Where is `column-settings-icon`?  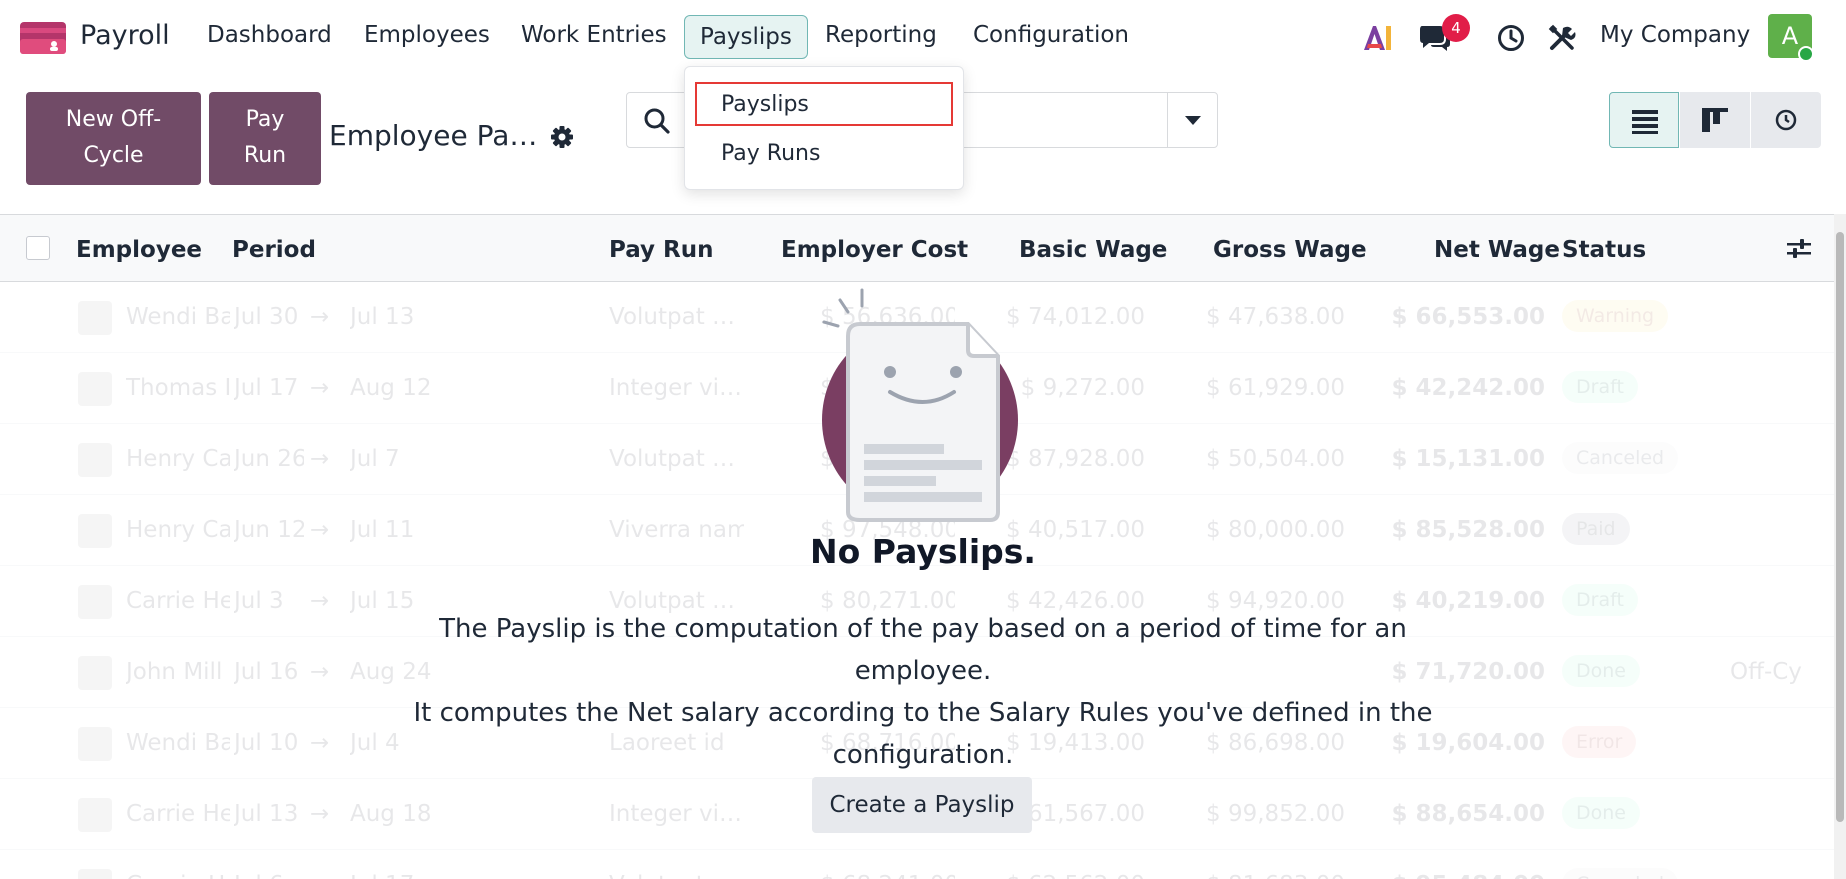
column-settings-icon is located at coordinates (1799, 249).